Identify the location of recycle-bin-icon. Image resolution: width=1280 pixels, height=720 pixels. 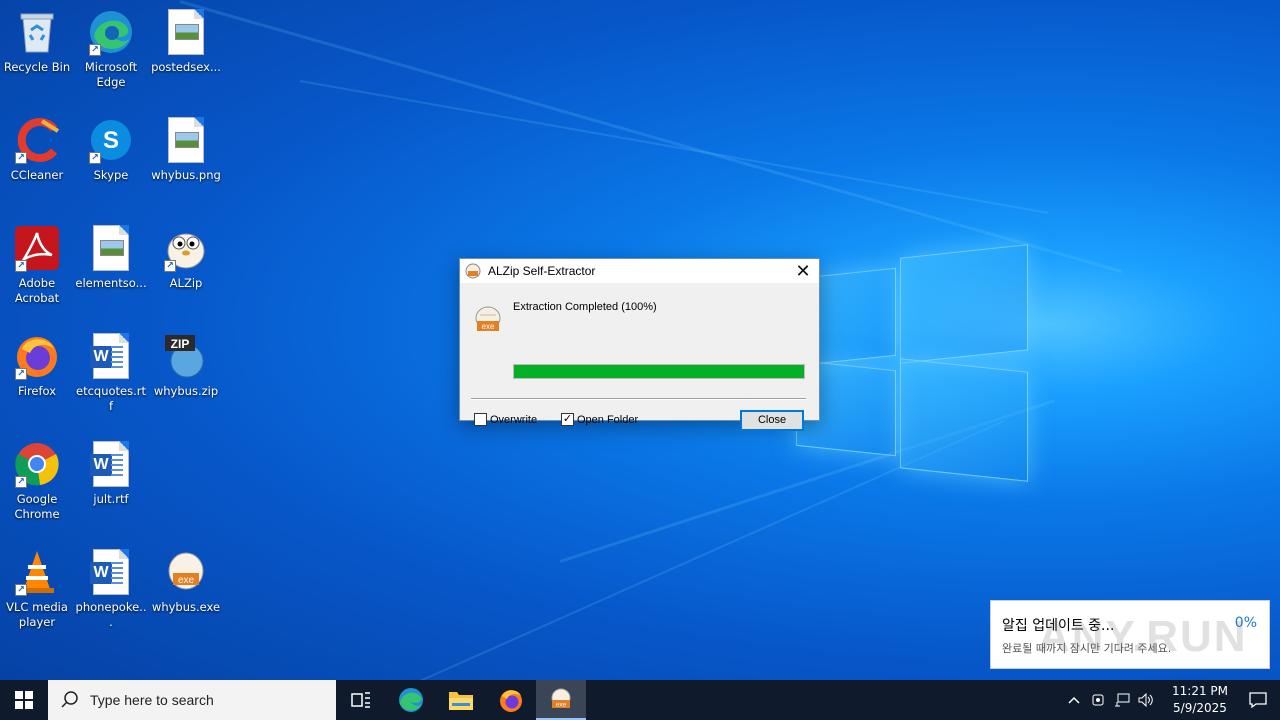
(37, 32).